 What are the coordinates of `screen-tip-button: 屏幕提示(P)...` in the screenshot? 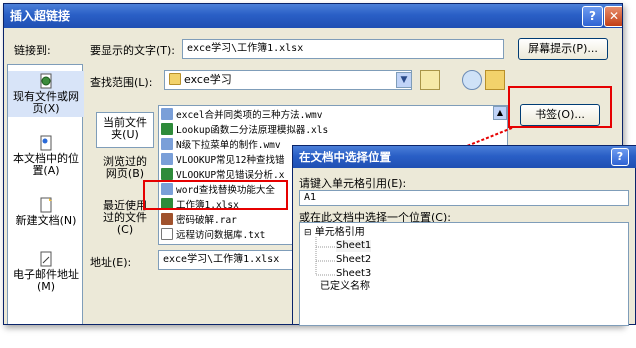 It's located at (563, 49).